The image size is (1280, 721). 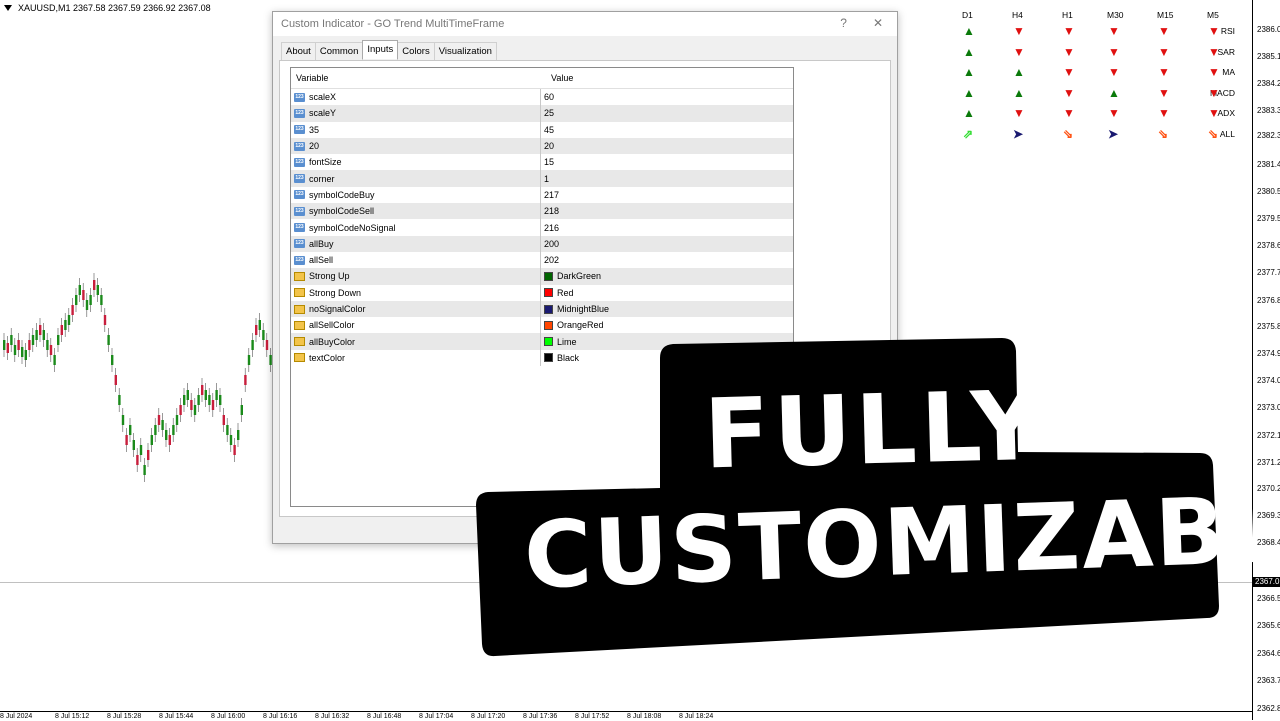 I want to click on value-cell: MidnightBlue, so click(x=575, y=309).